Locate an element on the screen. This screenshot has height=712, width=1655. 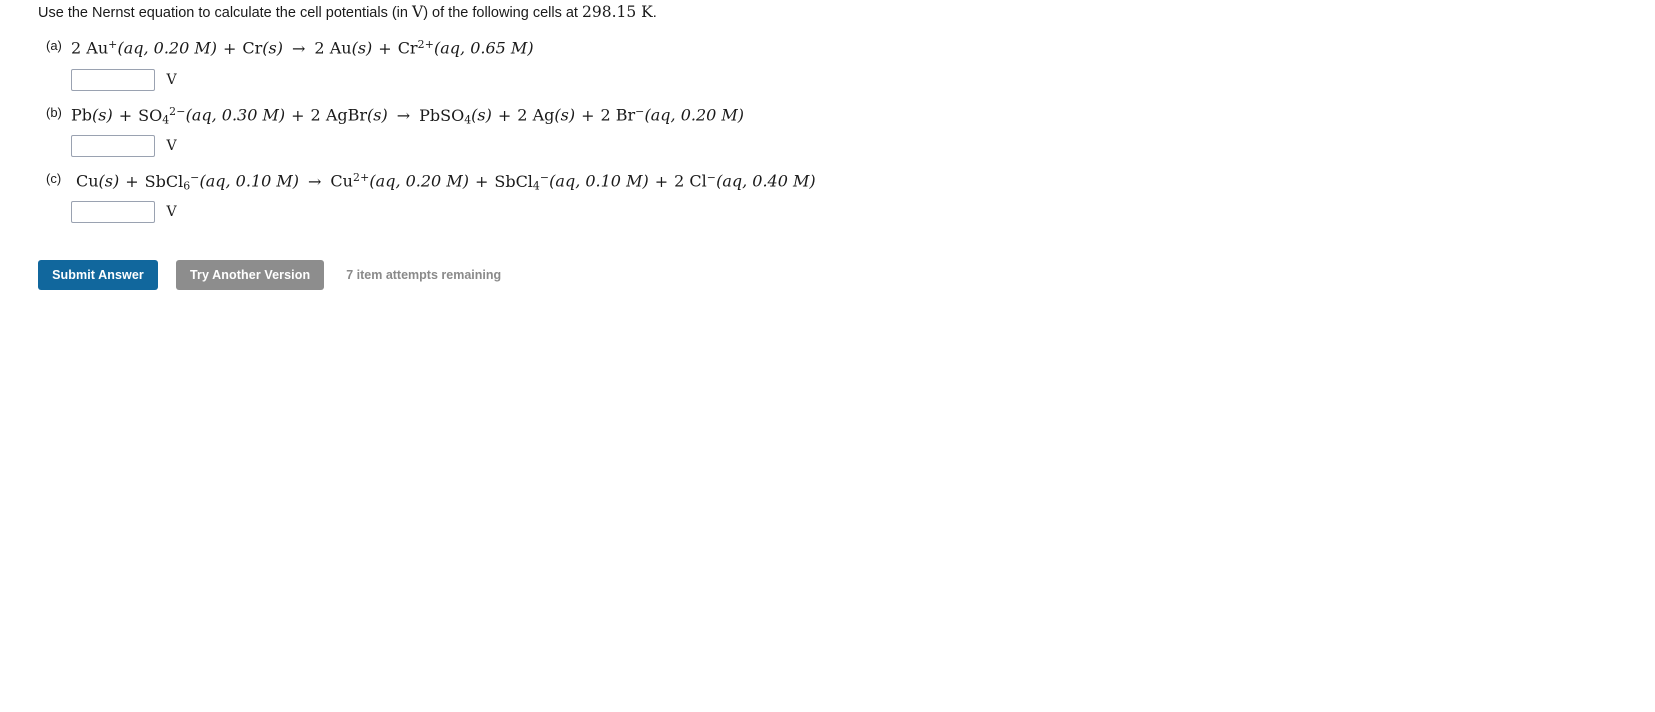
concentration-label: 0.40 M is located at coordinates (781, 181).